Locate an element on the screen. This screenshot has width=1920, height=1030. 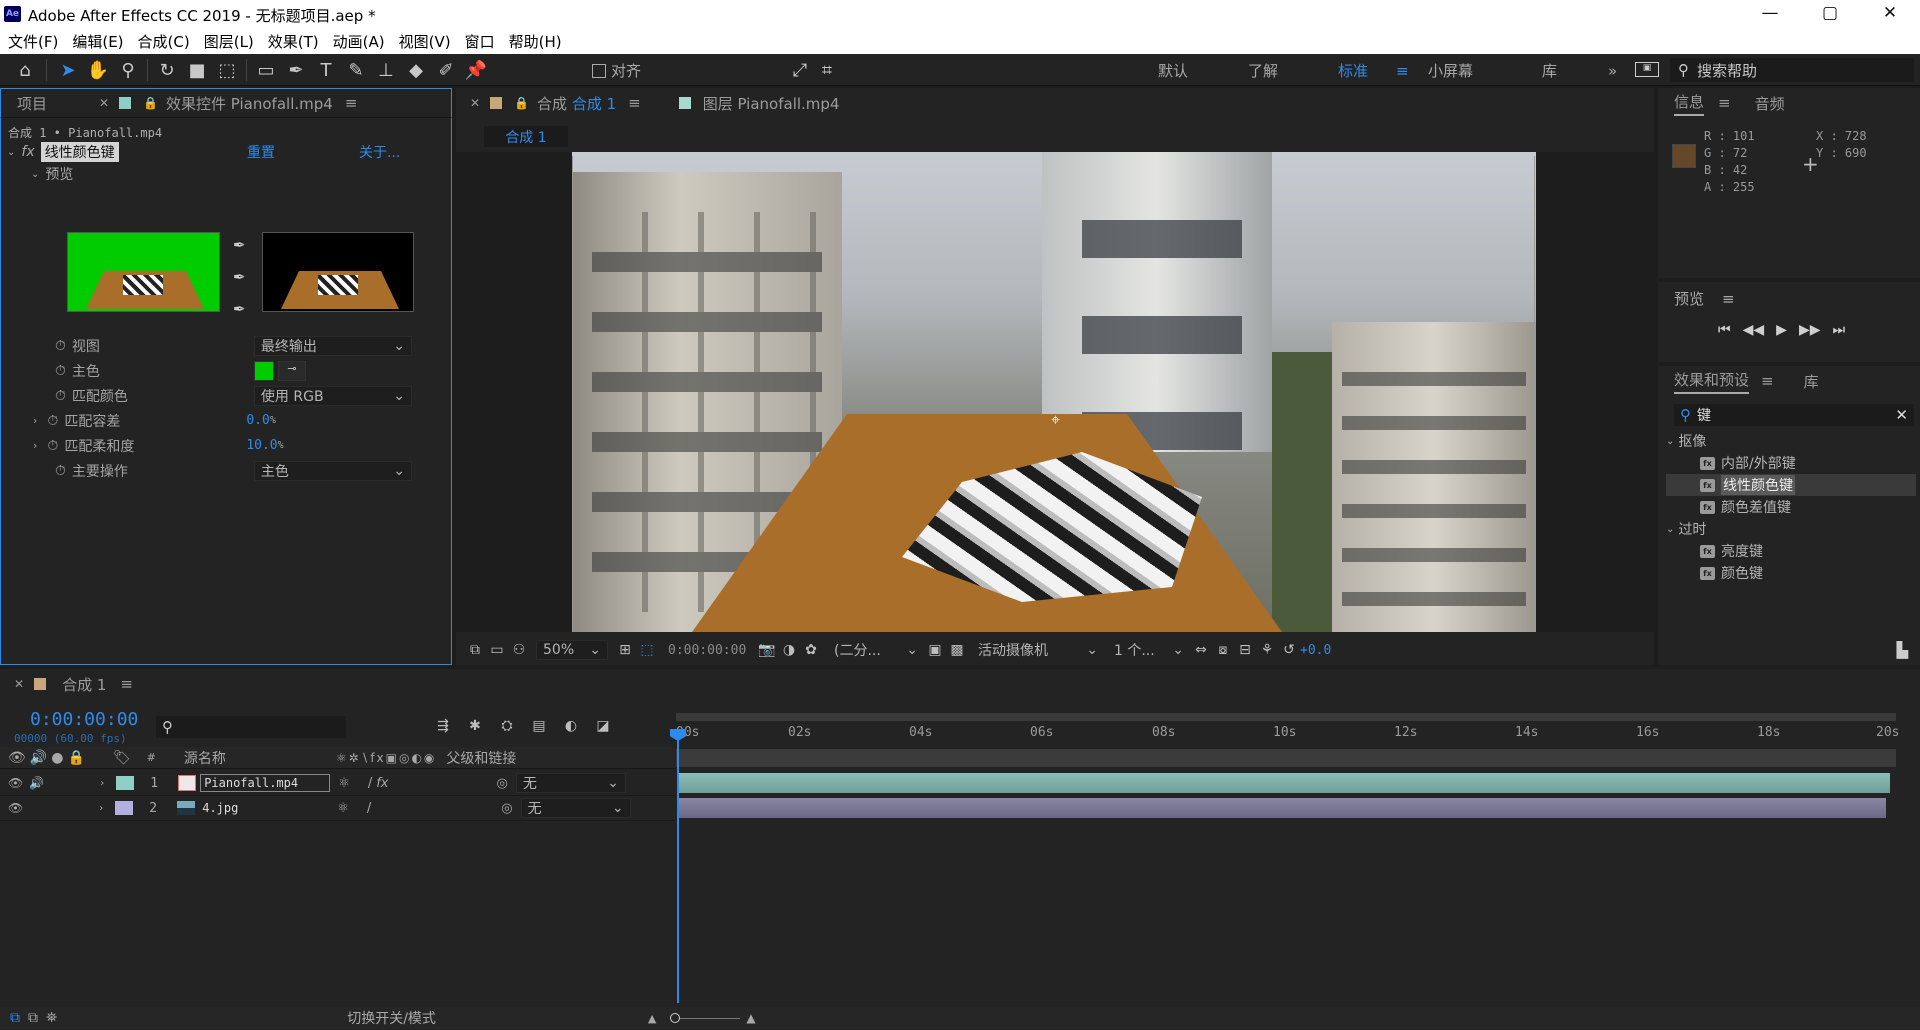
close-icon: ✕ is located at coordinates (1890, 13).